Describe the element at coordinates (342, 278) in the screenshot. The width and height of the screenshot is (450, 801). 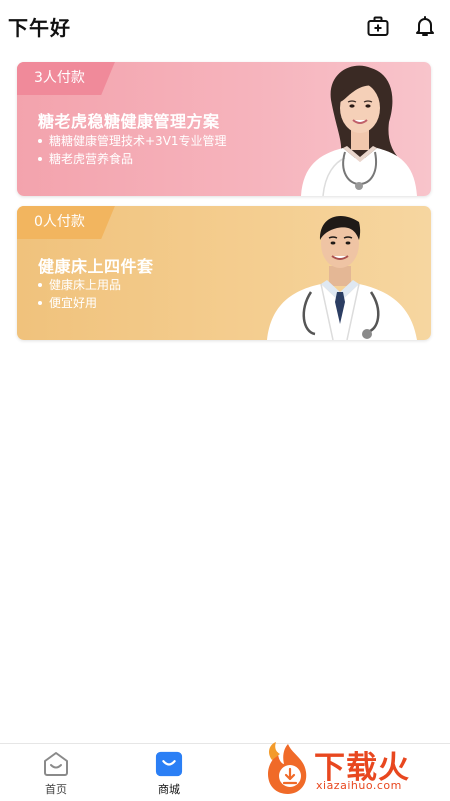
I see `male-doctor-image` at that location.